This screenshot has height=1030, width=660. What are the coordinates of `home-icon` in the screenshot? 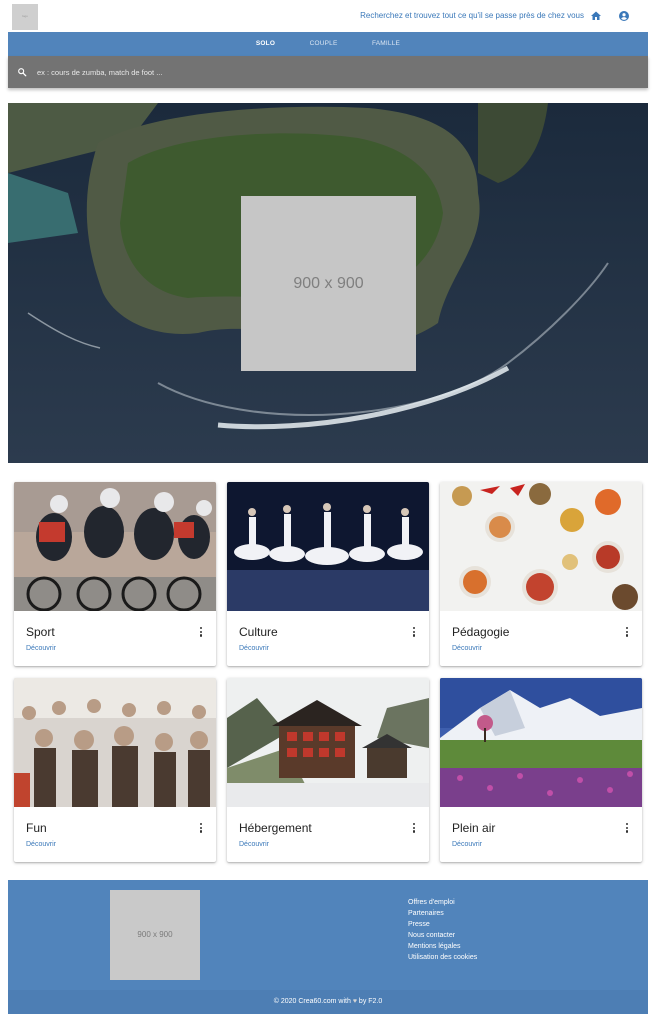 It's located at (596, 16).